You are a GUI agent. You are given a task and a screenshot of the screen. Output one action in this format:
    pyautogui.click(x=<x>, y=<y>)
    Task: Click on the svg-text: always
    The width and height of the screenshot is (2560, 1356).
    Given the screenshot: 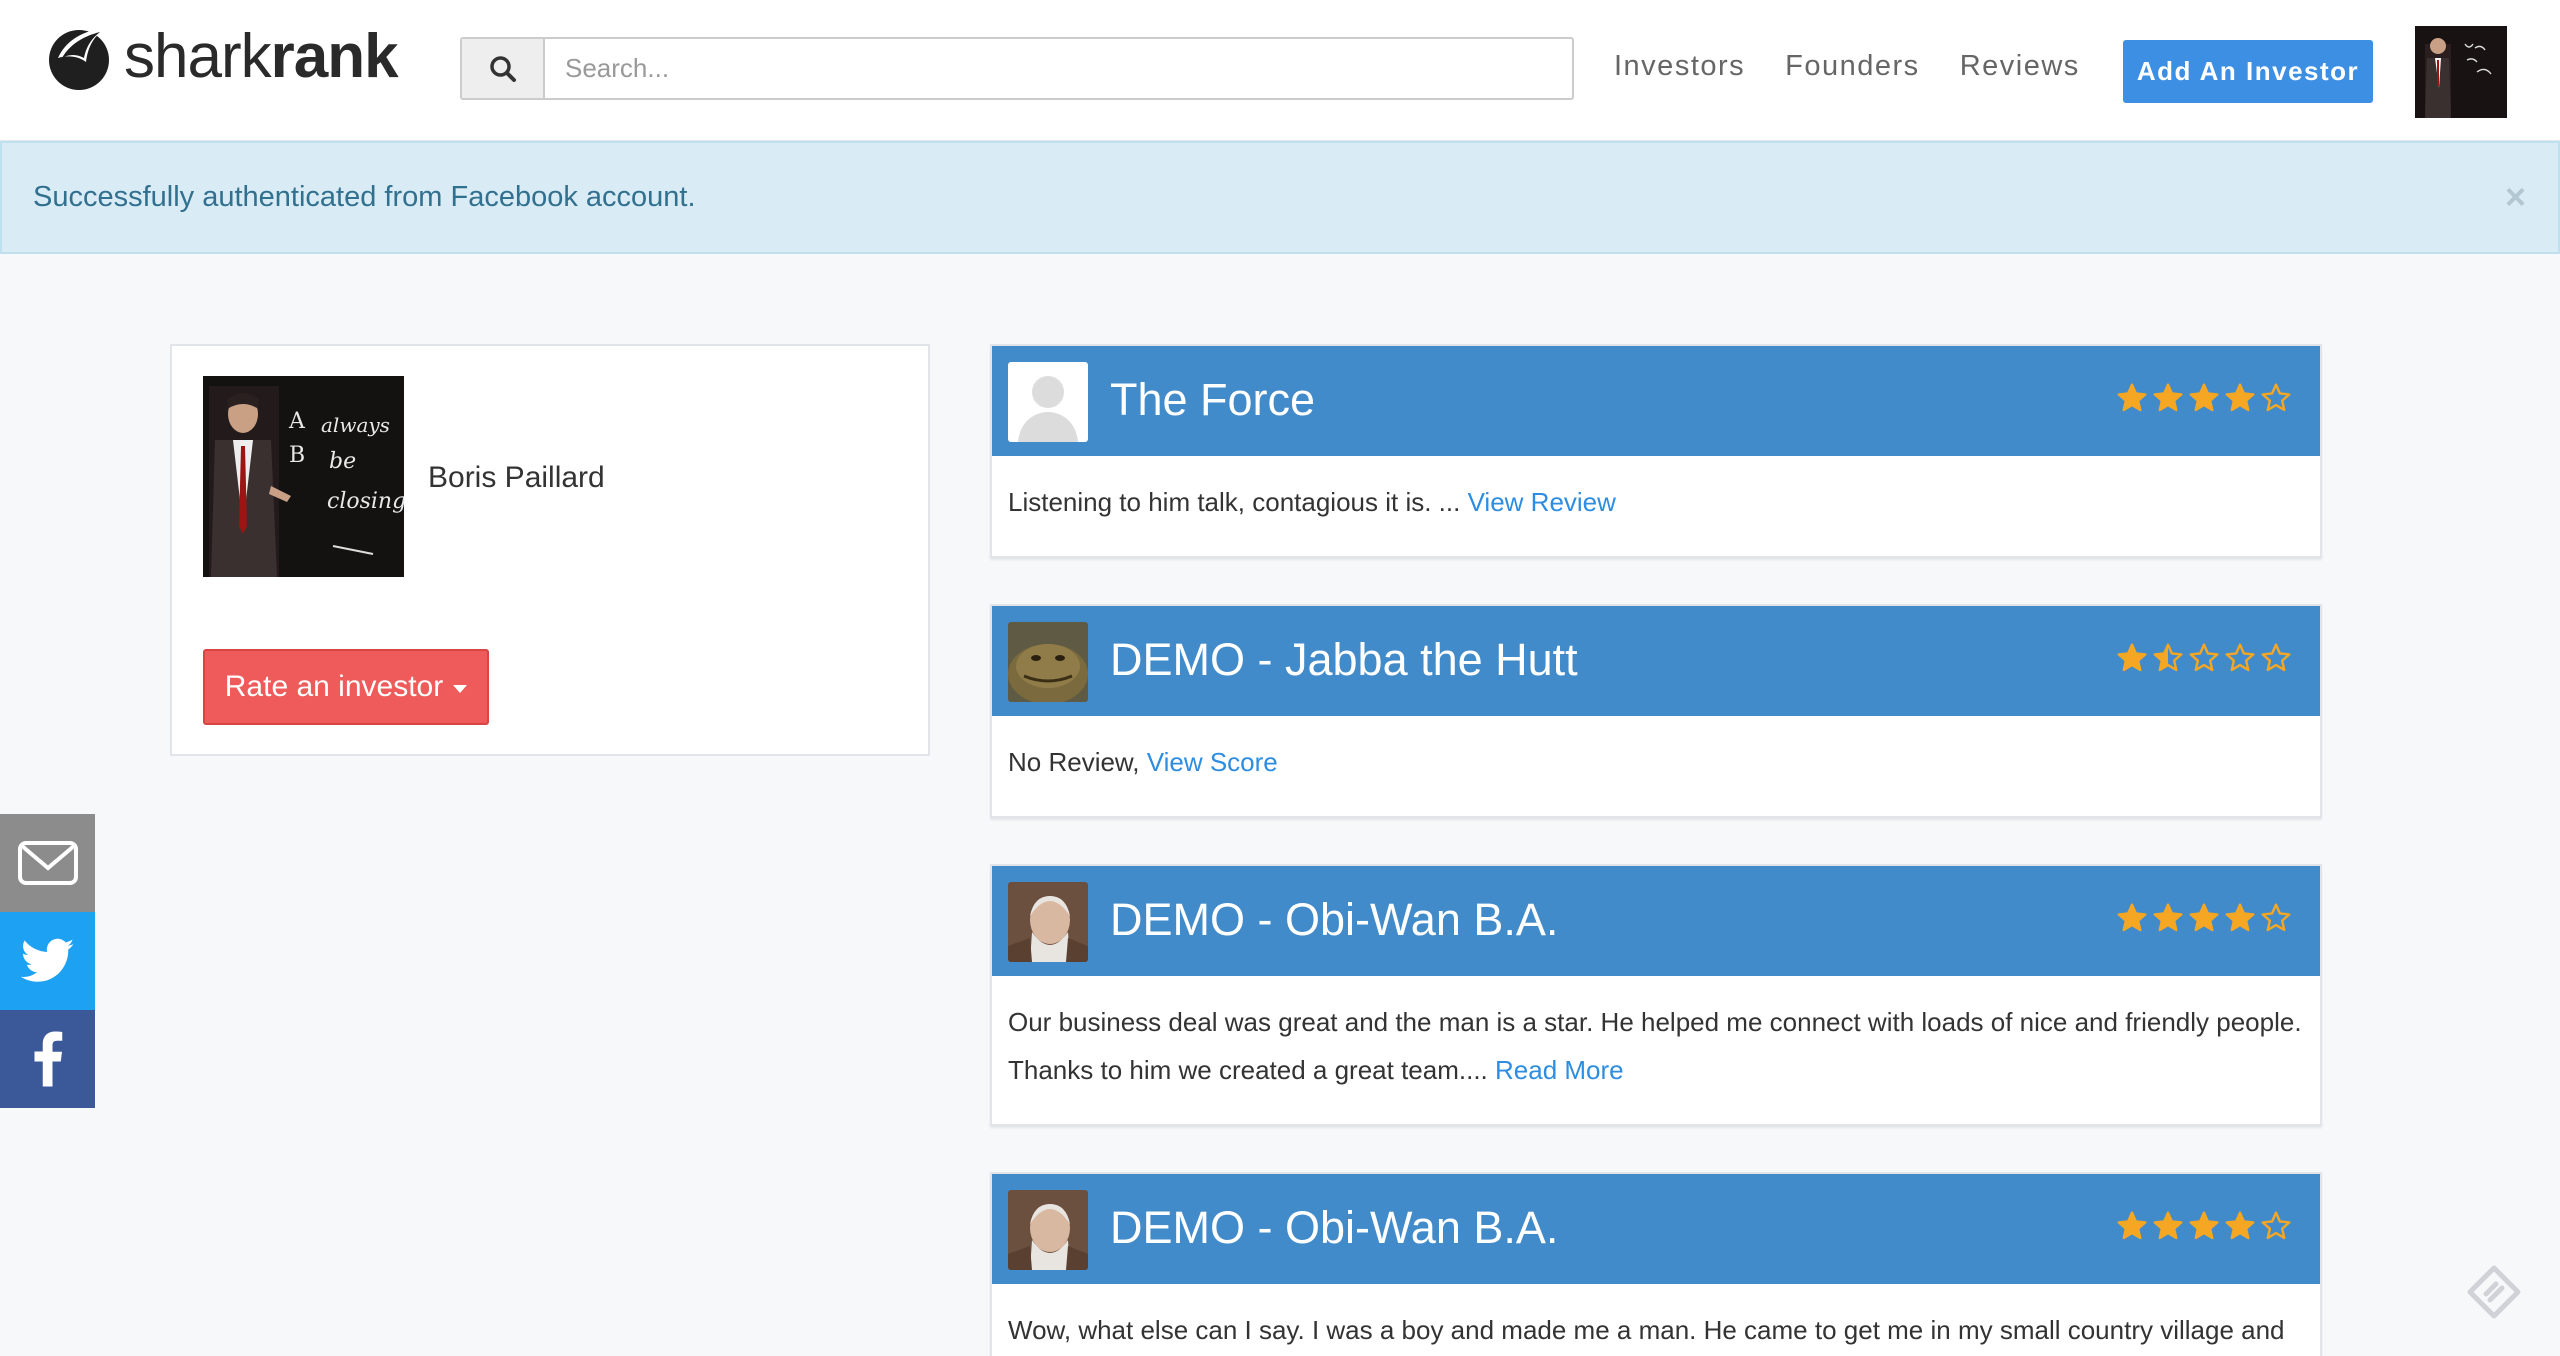 What is the action you would take?
    pyautogui.click(x=355, y=425)
    